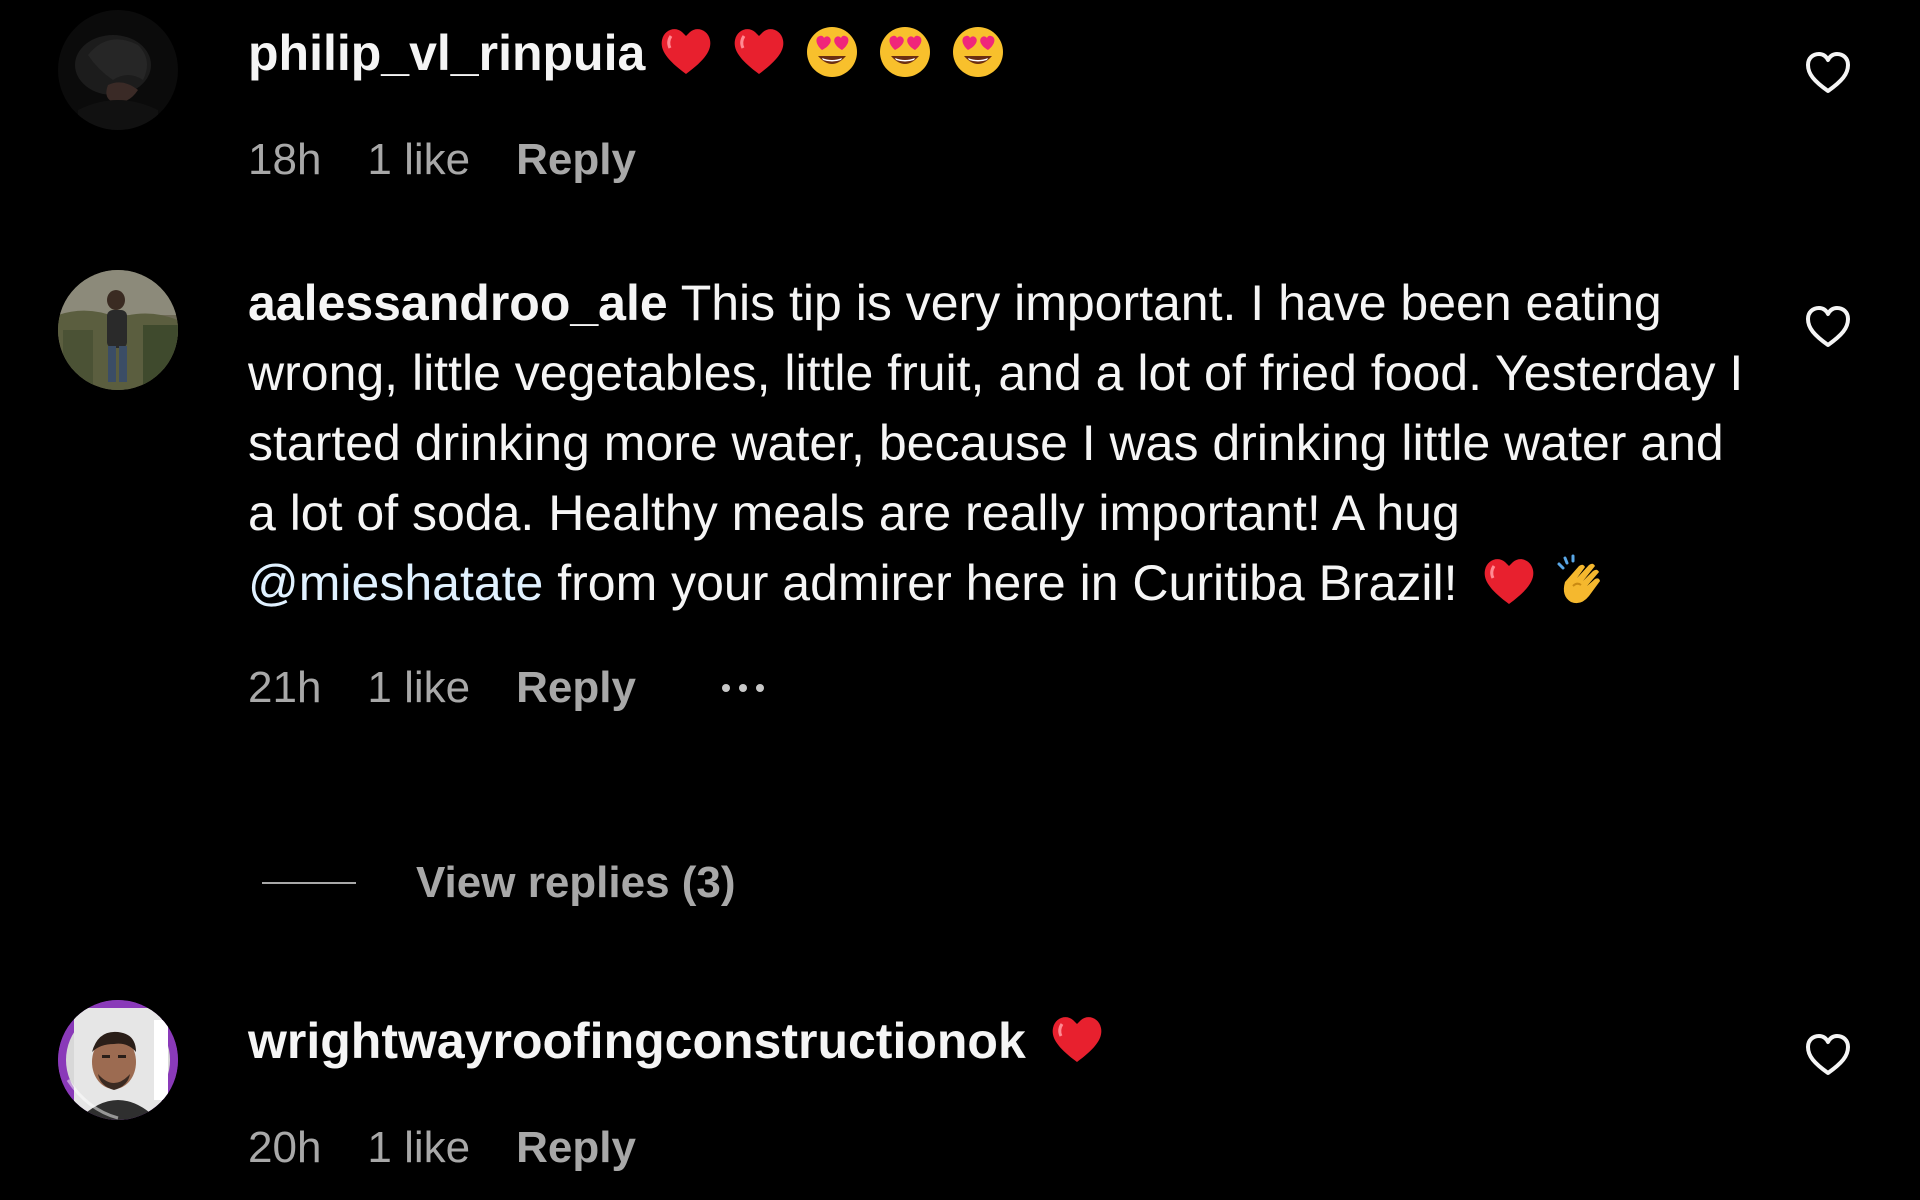  I want to click on comment-time: 18h, so click(285, 159).